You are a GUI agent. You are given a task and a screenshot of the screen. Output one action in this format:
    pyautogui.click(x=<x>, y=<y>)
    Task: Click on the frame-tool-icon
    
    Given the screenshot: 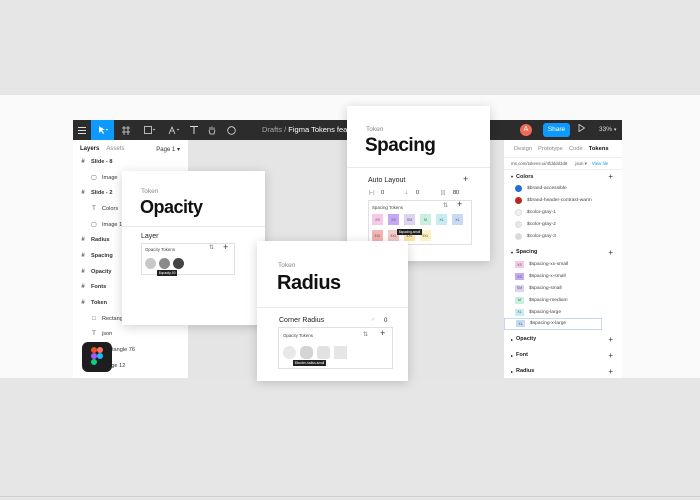 What is the action you would take?
    pyautogui.click(x=127, y=130)
    